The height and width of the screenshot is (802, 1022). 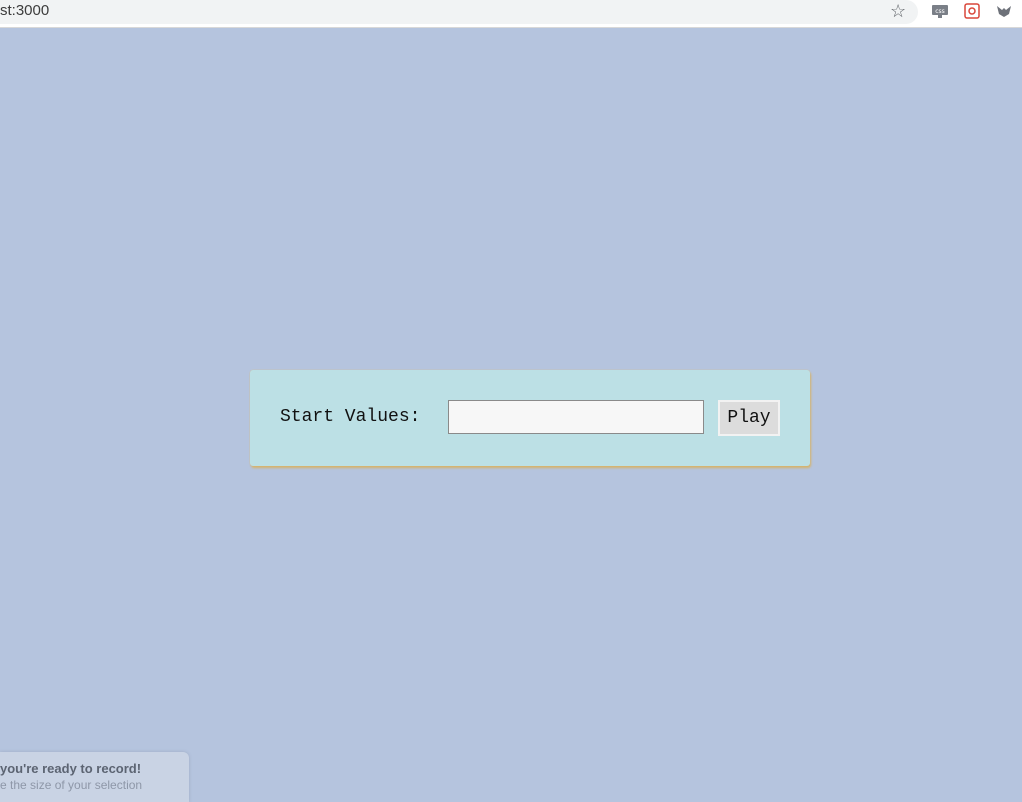 I want to click on url-text: st:3000, so click(x=25, y=10).